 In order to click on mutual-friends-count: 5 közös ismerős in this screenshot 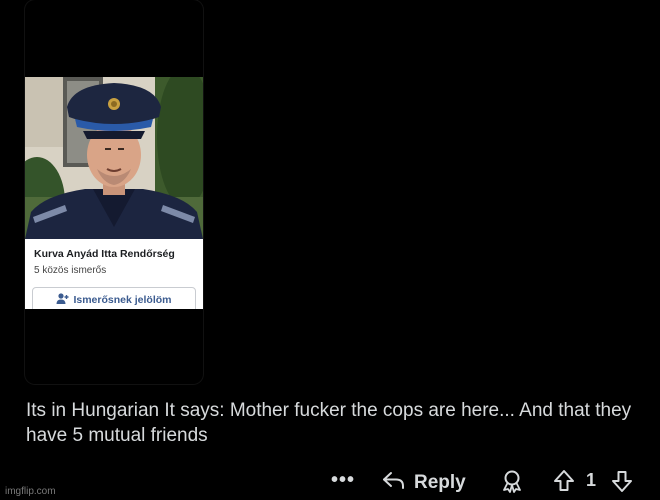, I will do `click(70, 270)`.